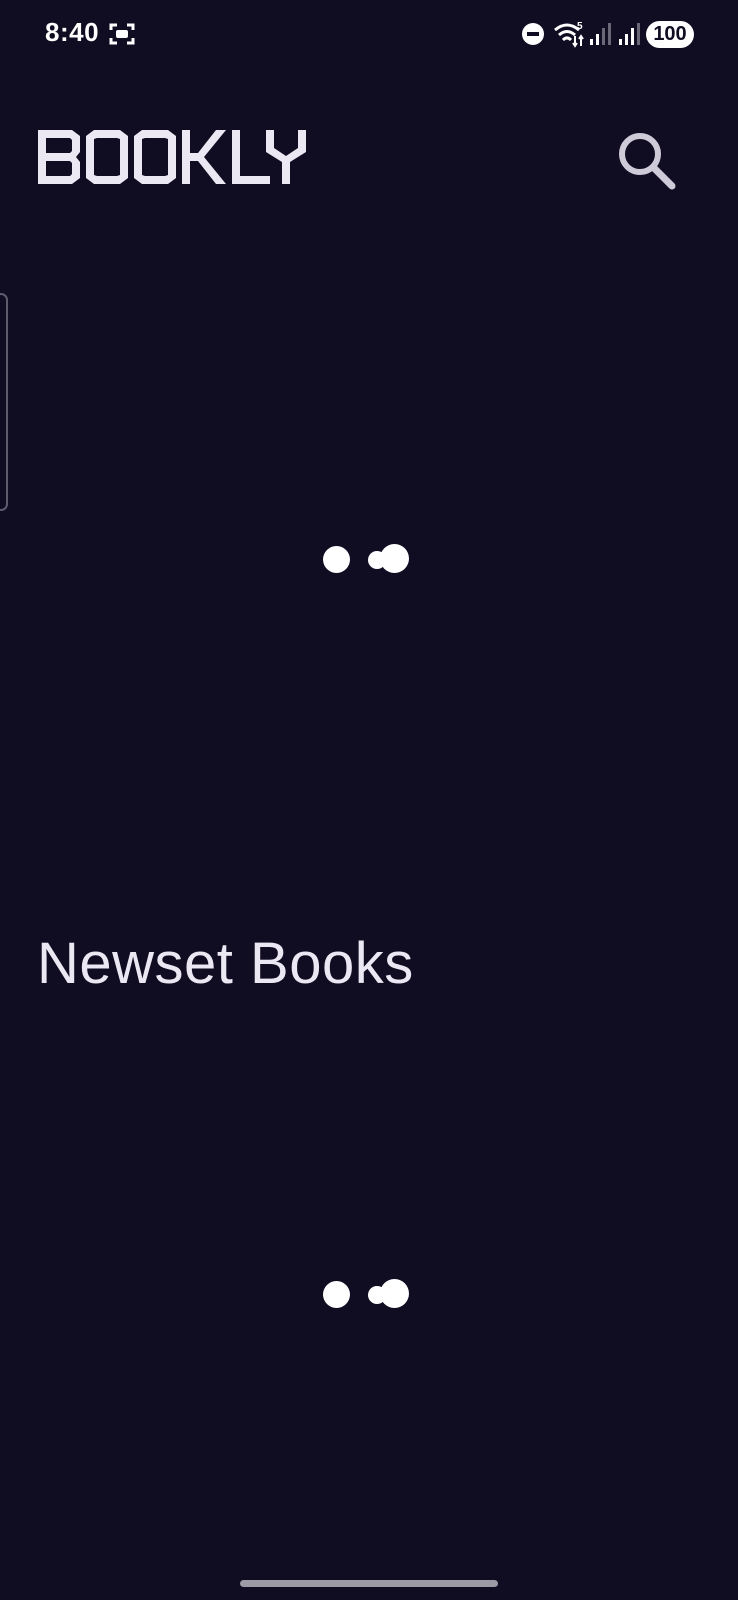 Image resolution: width=738 pixels, height=1600 pixels. I want to click on app-logo, so click(172, 160).